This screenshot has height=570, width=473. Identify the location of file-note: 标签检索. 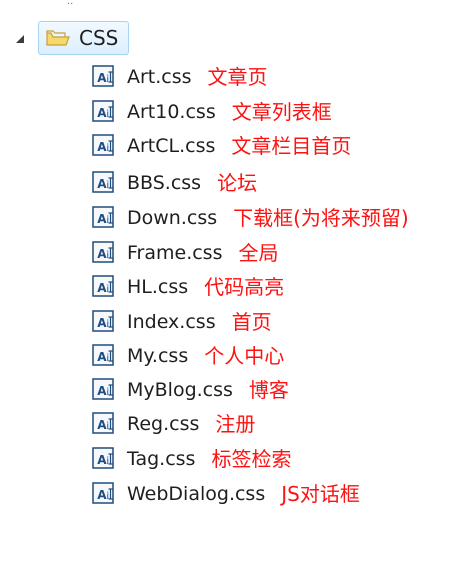
(251, 459).